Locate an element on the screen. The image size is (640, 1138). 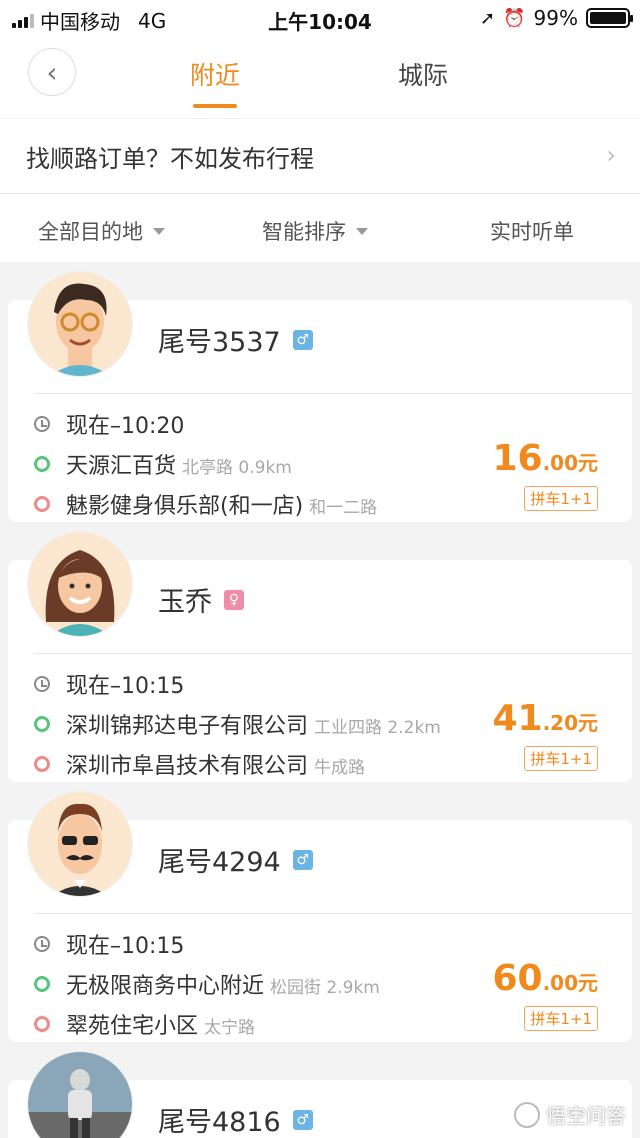
end-location: 翠苑住宅小区 is located at coordinates (132, 1026).